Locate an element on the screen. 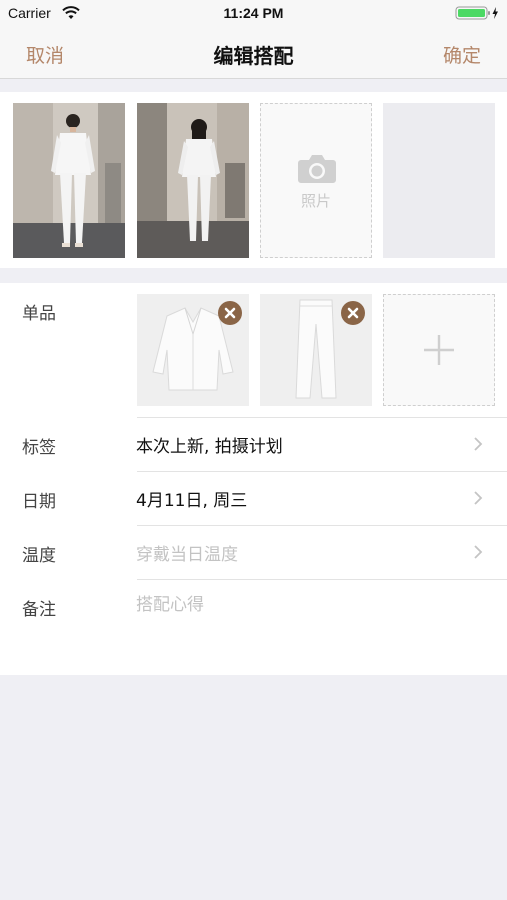  plus-icon is located at coordinates (439, 350).